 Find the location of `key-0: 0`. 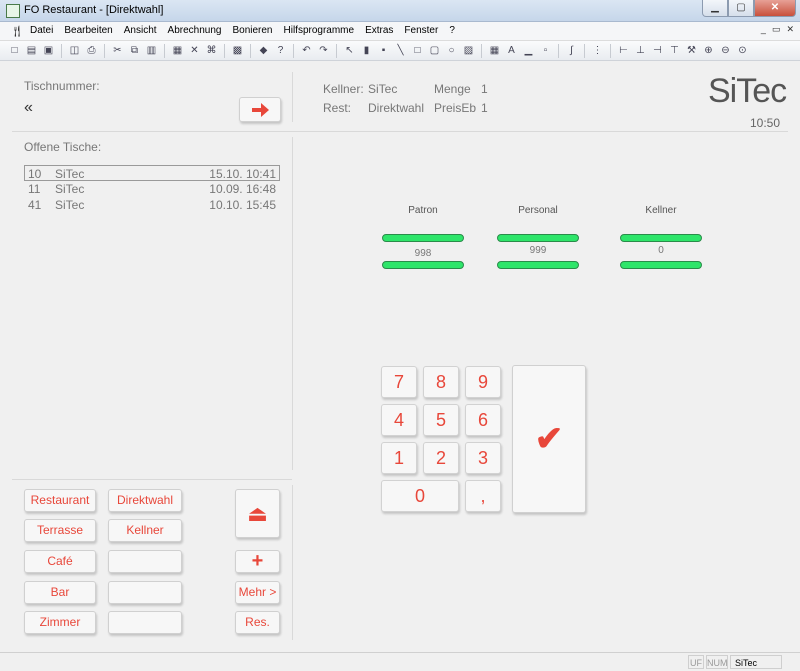

key-0: 0 is located at coordinates (420, 496).